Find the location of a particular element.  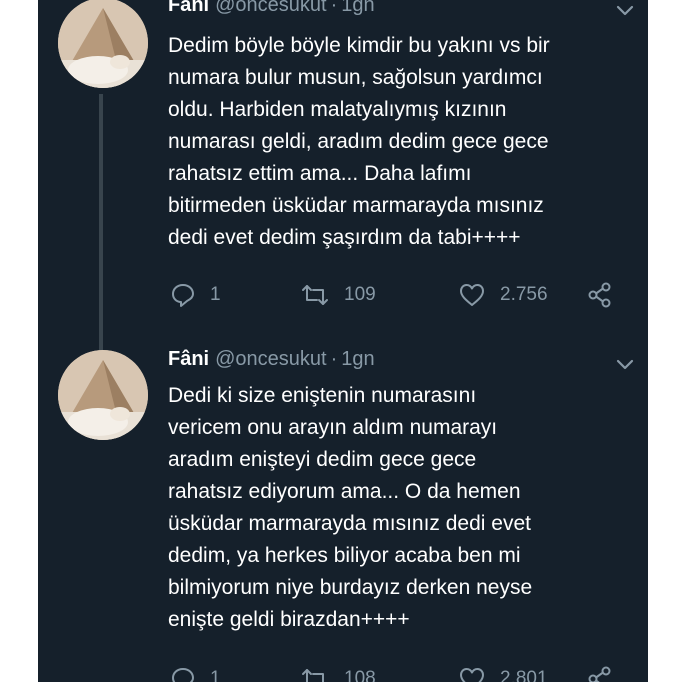

tweet-actions: 1 109 2.756 is located at coordinates (405, 295).